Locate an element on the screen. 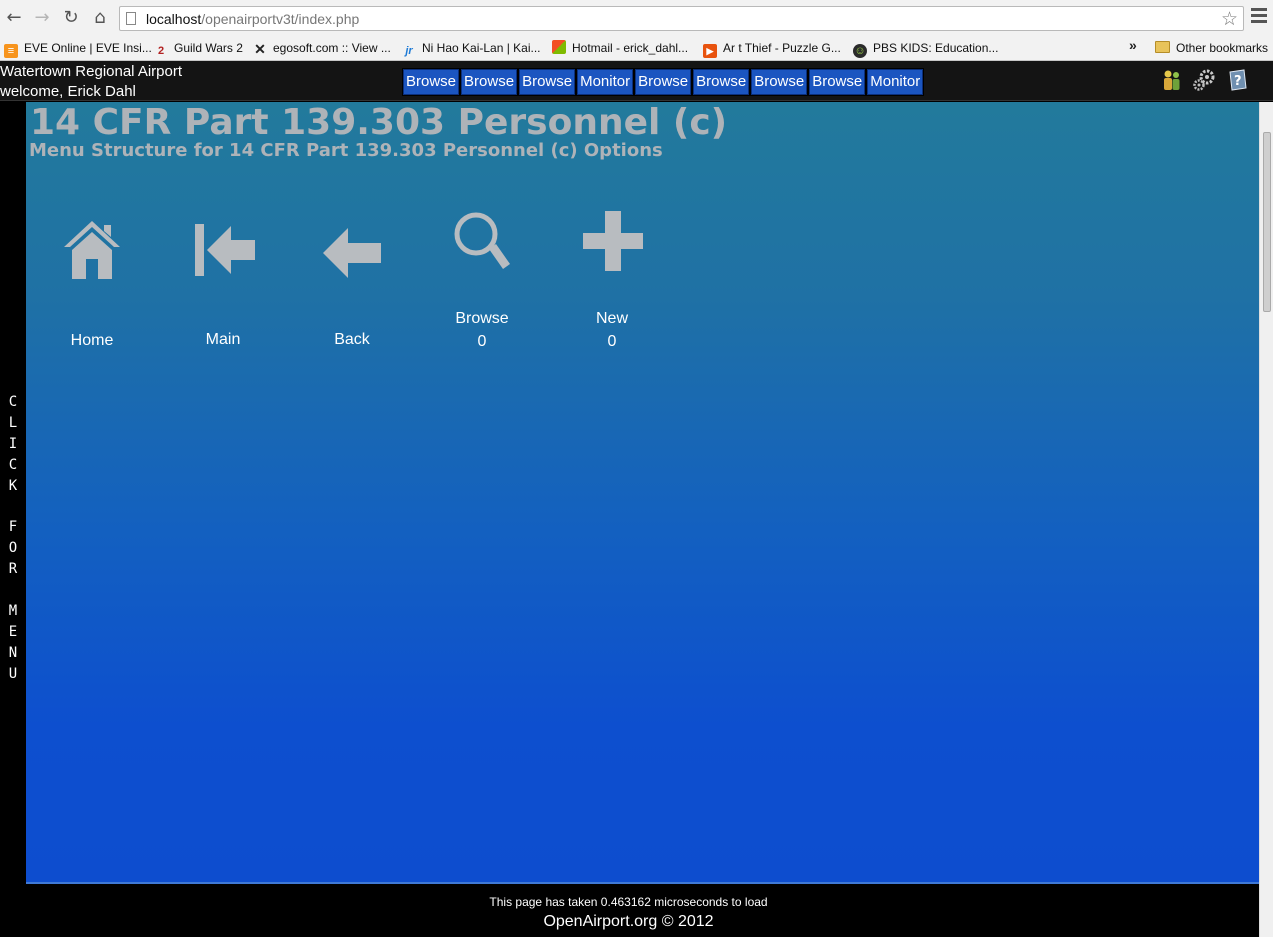 The image size is (1273, 937). address-bar: localhost/openairportv3t/index.php ☆ is located at coordinates (681, 18).